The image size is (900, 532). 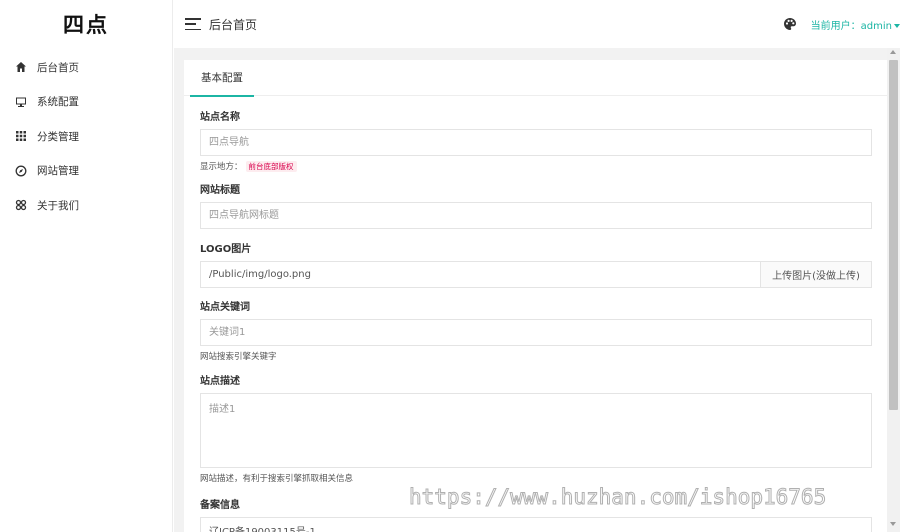 I want to click on site-name-label: 站点名称, so click(x=220, y=117).